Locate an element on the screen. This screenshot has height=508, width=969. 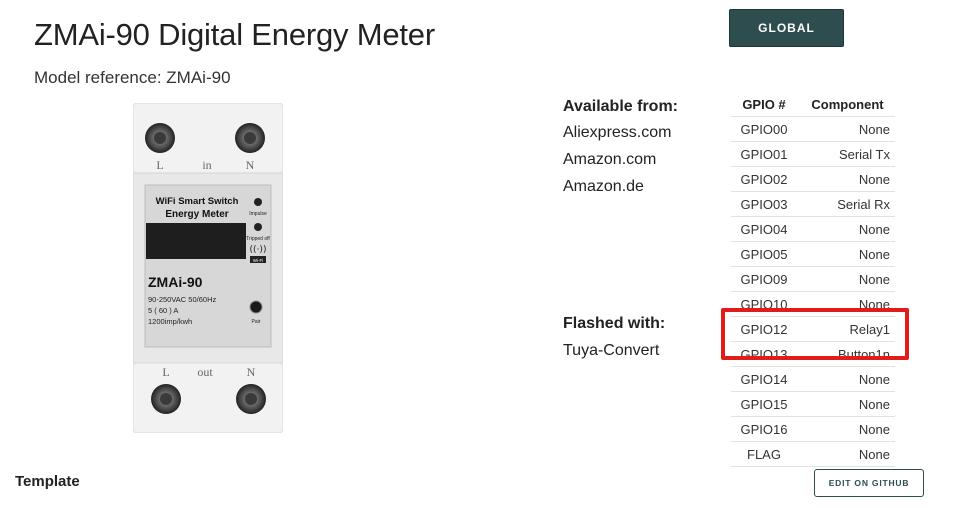
global-button: GLOBAL is located at coordinates (786, 28).